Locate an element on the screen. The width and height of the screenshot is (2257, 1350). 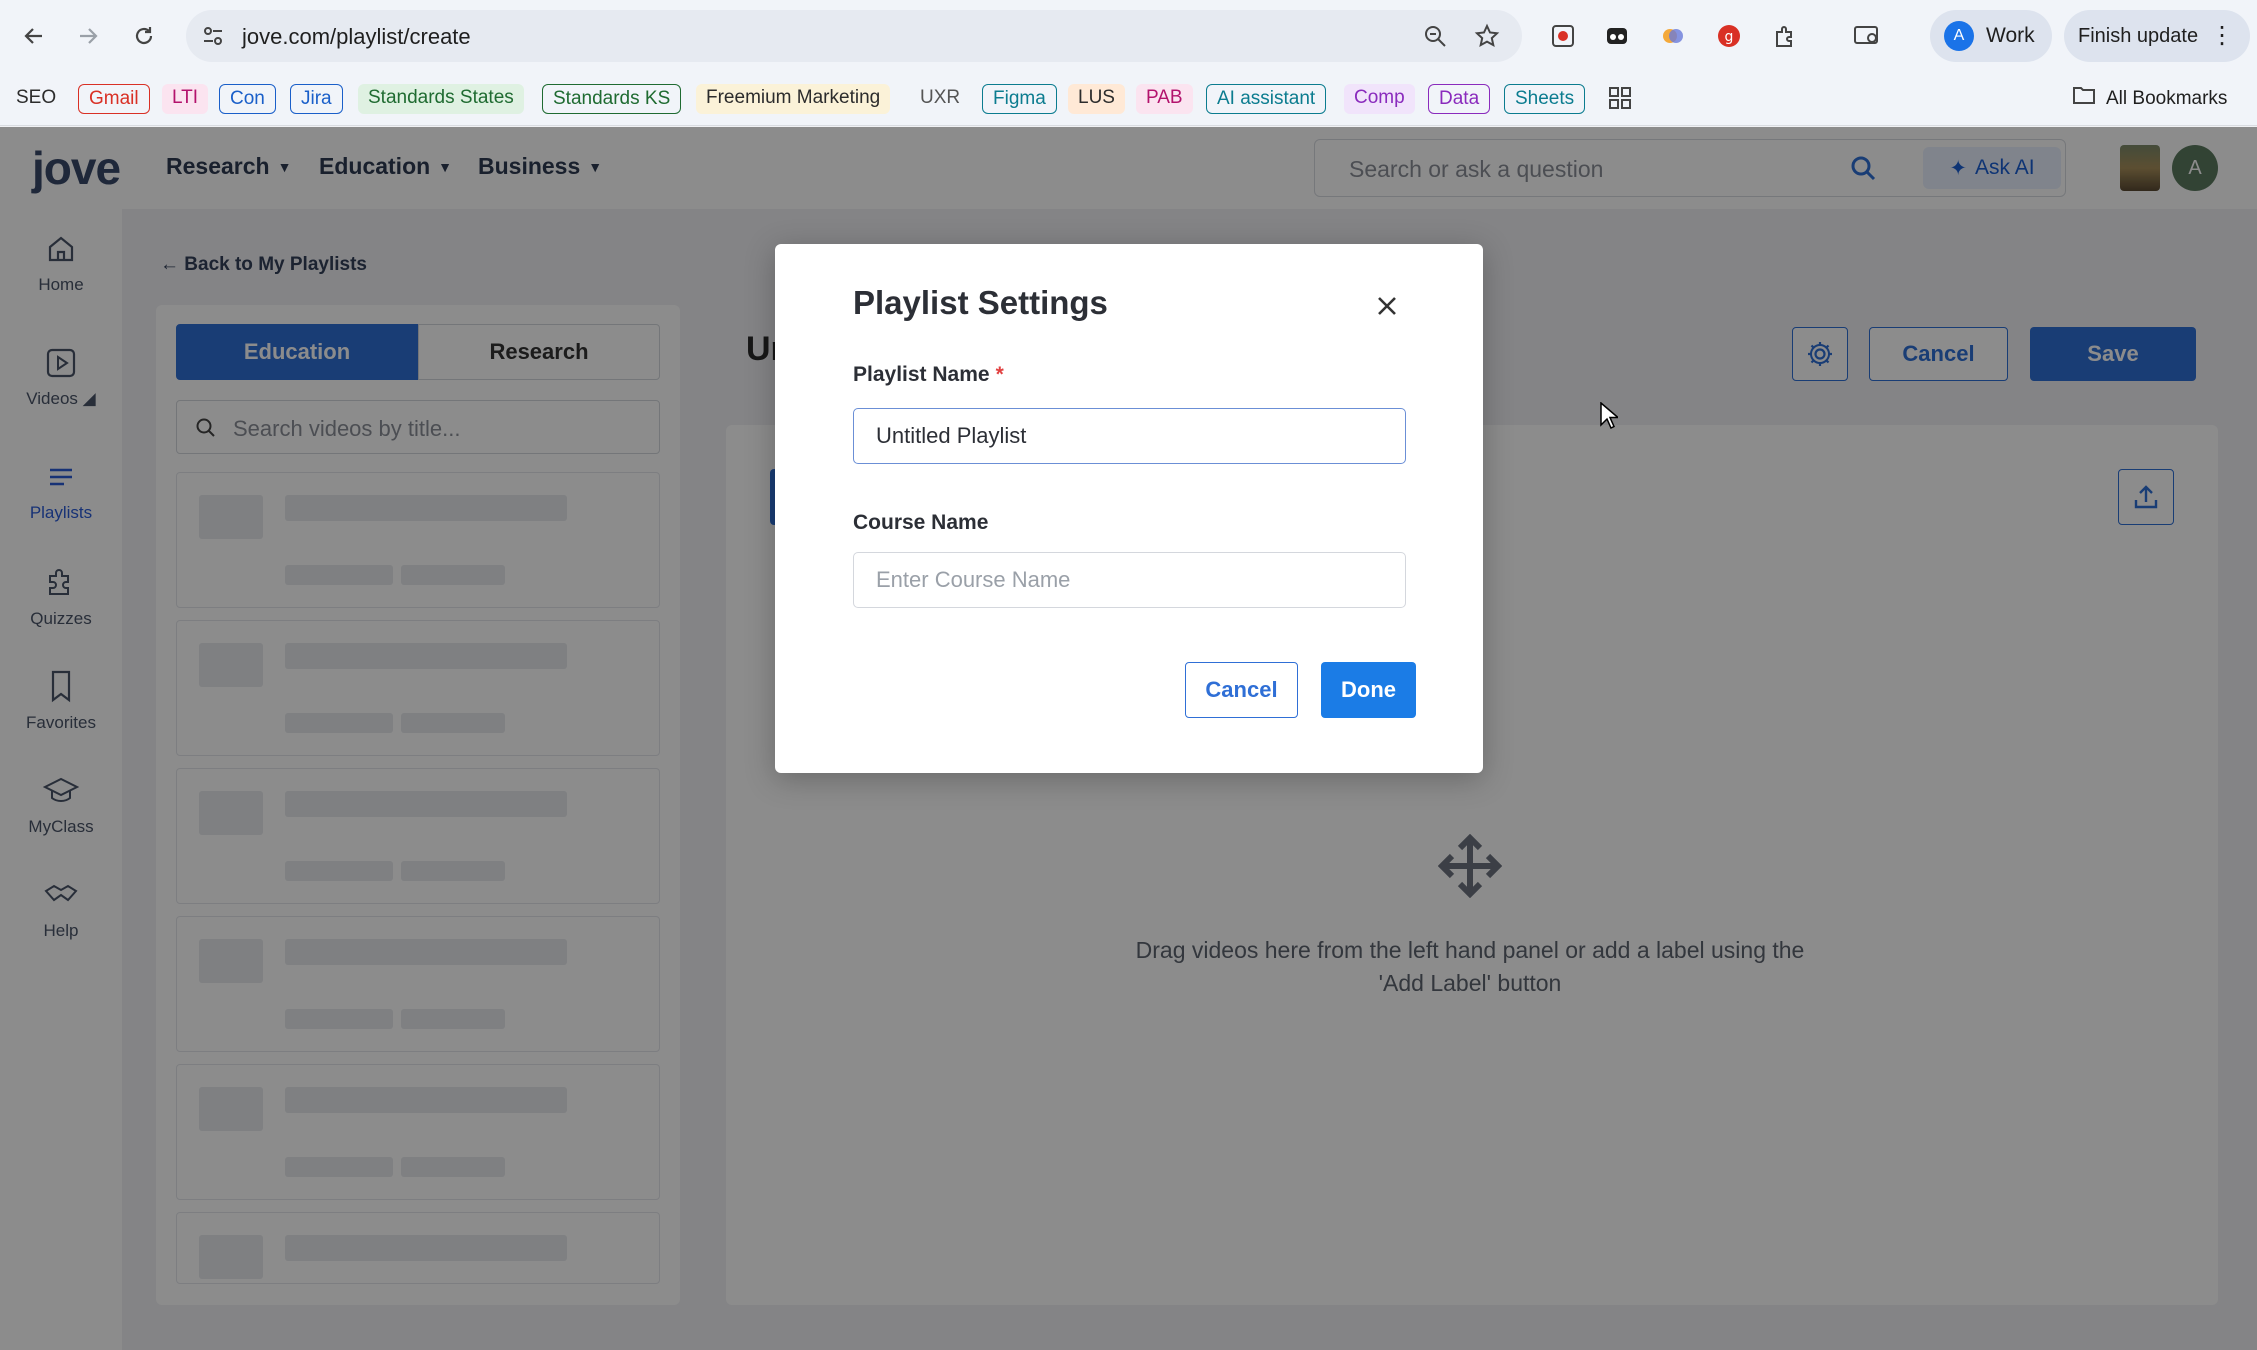
screenshot-extension-icon is located at coordinates (1563, 36).